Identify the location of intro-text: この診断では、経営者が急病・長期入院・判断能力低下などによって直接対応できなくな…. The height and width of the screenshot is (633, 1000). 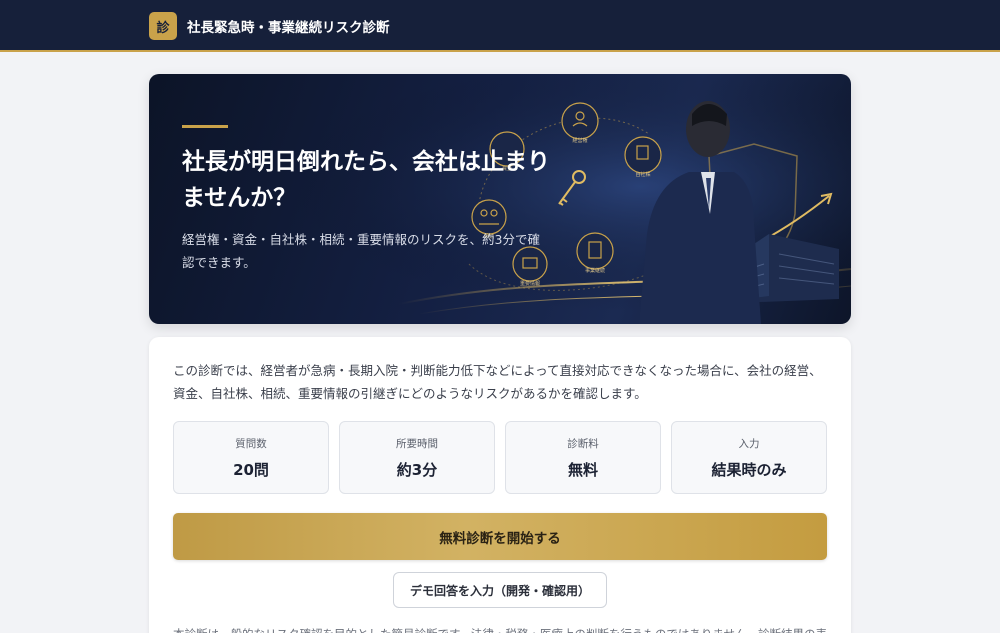
(497, 382).